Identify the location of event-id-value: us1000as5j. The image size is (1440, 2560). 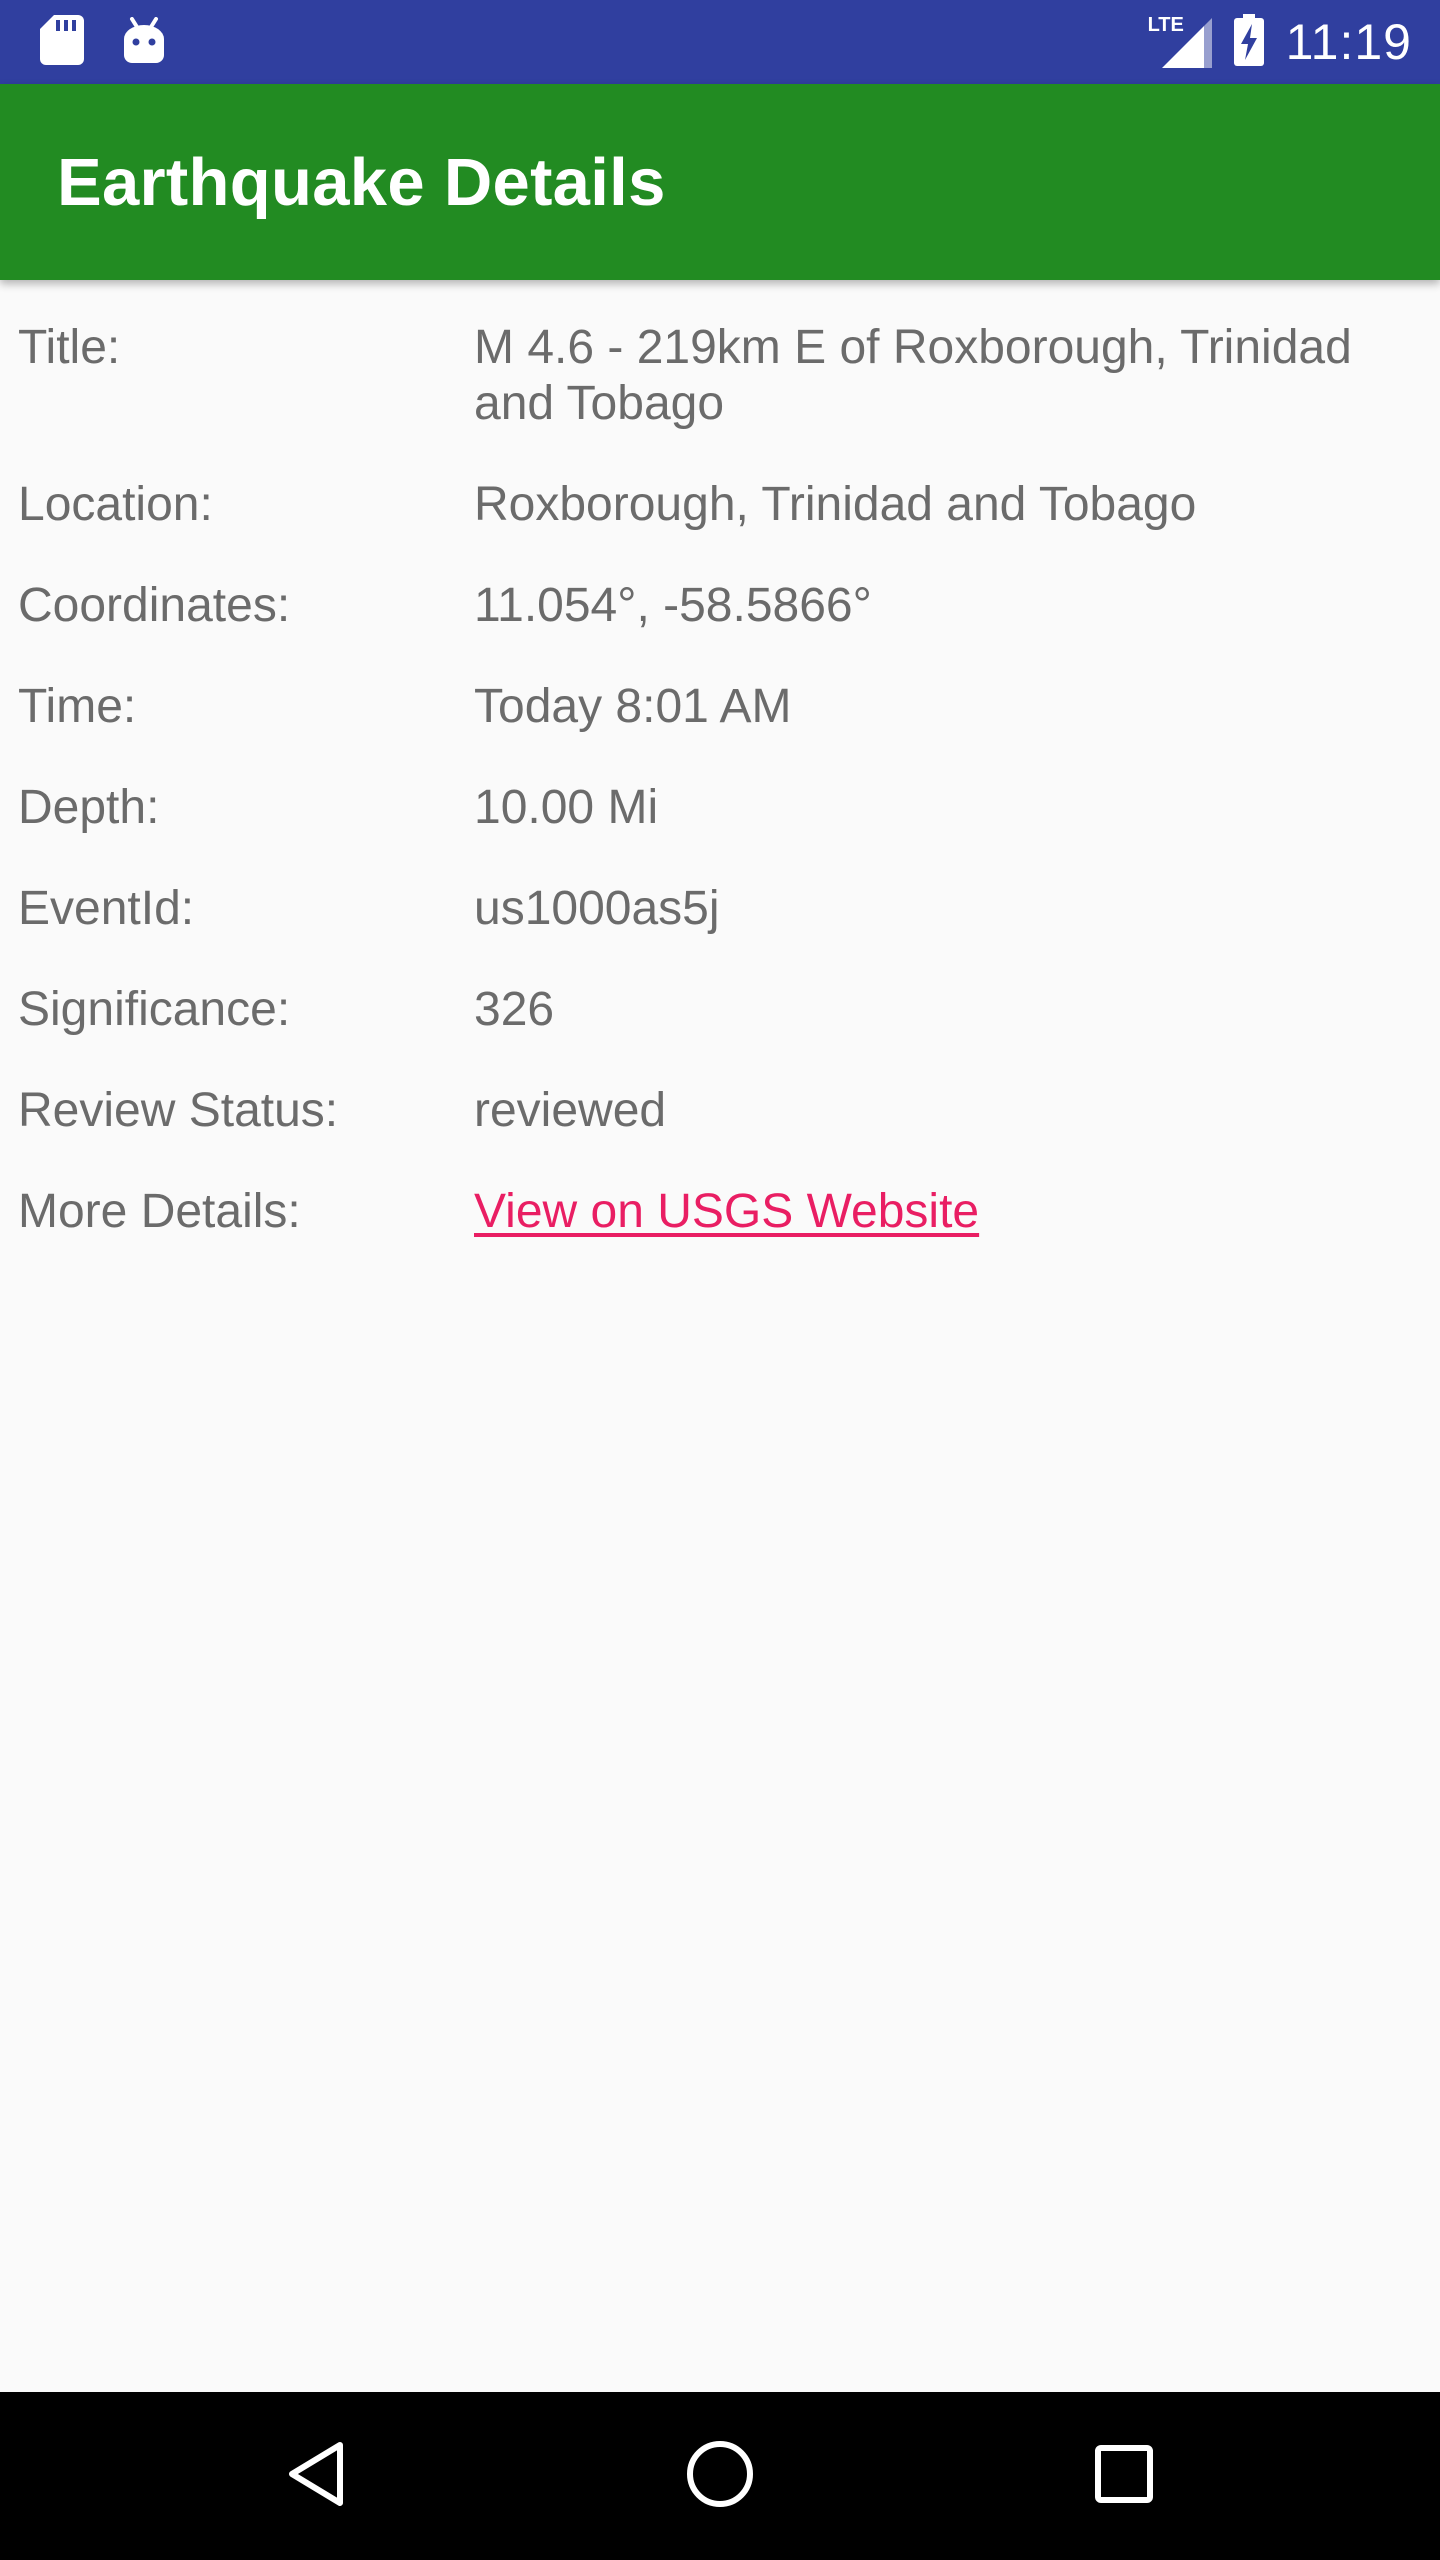
(597, 908).